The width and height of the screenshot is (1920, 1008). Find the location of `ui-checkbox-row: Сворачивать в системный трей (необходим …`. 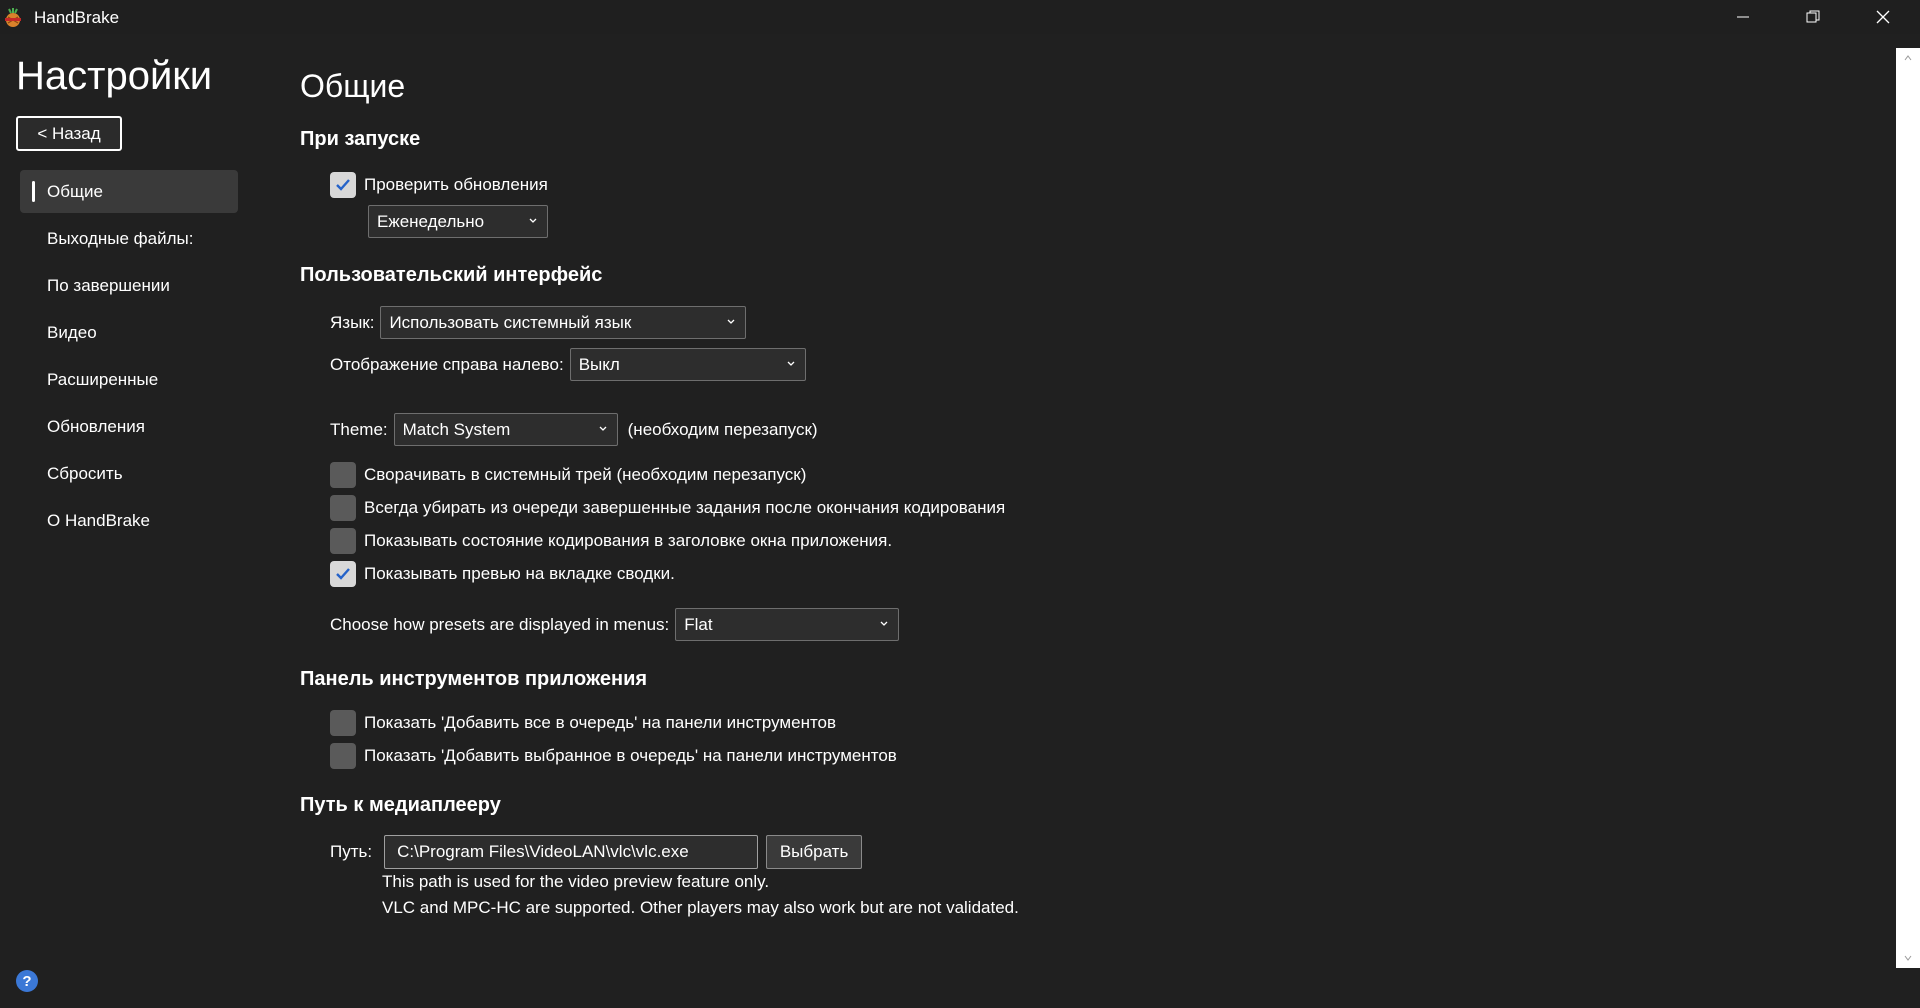

ui-checkbox-row: Сворачивать в системный трей (необходим … is located at coordinates (568, 475).